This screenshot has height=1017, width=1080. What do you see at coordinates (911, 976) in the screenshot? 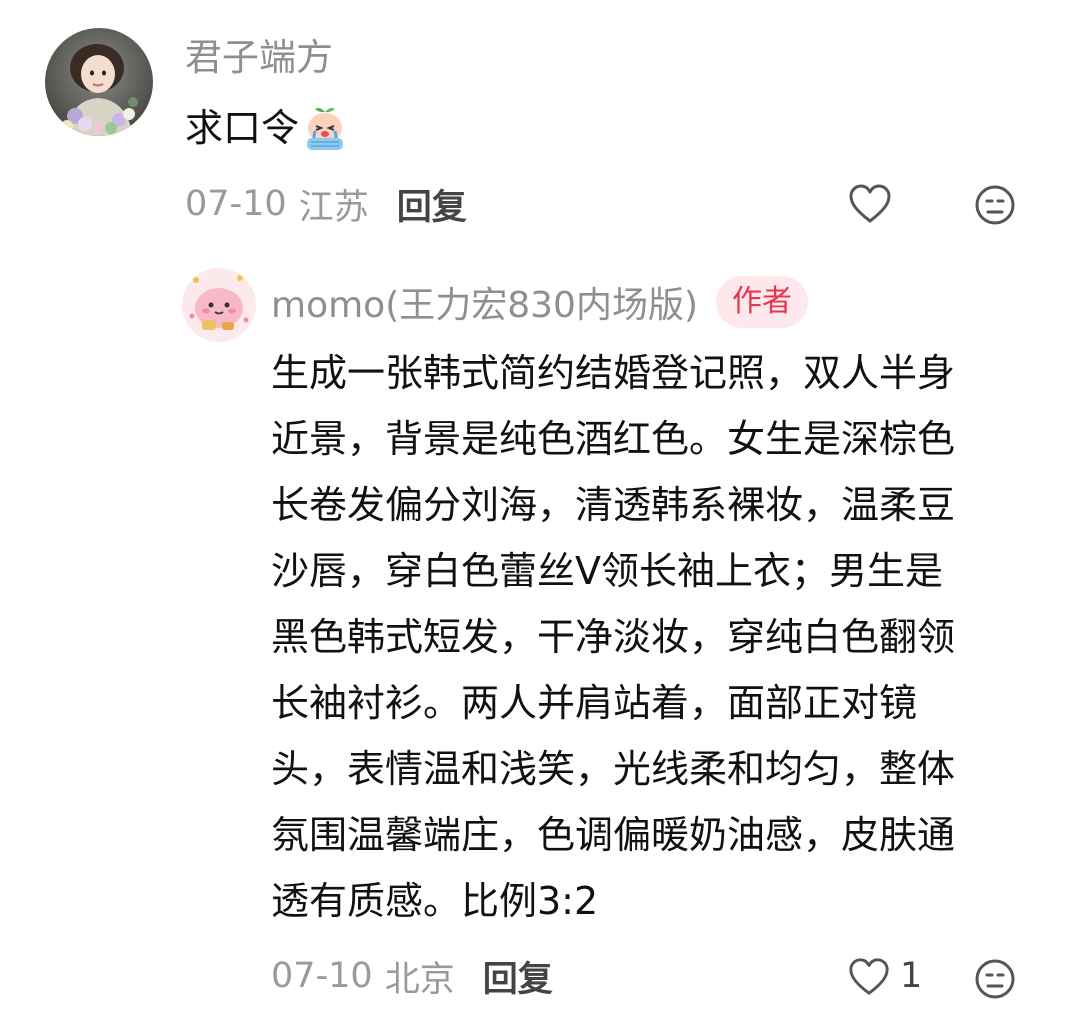
I see `like-count: 1` at bounding box center [911, 976].